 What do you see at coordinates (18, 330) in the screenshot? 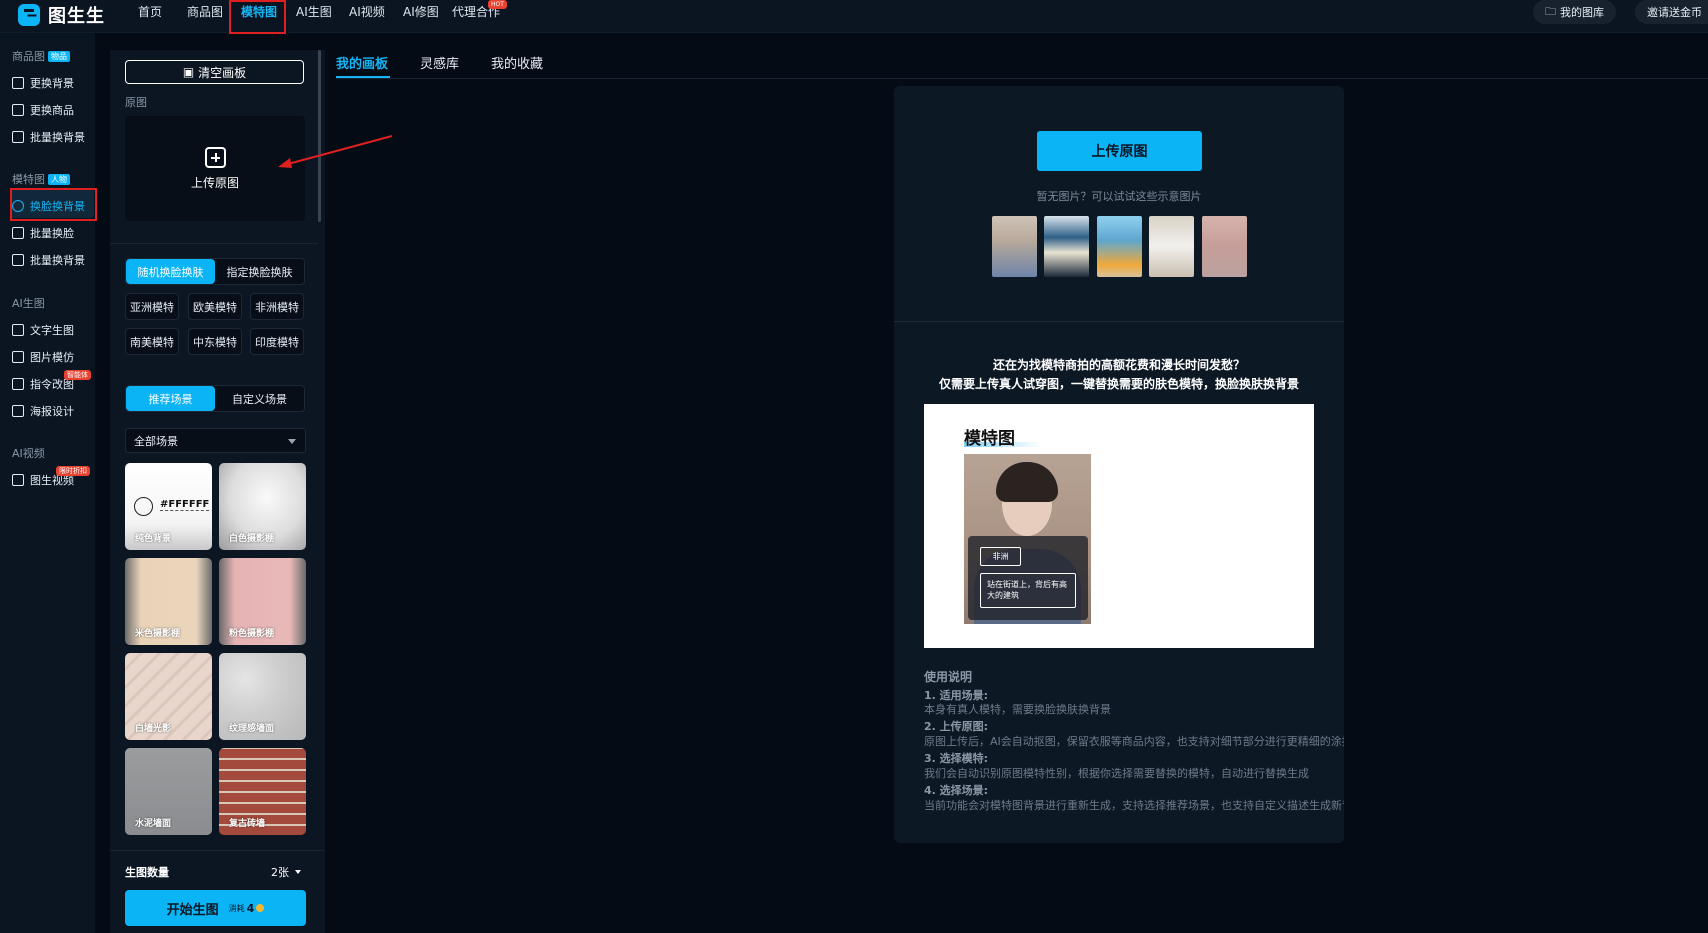
I see `text-image-icon` at bounding box center [18, 330].